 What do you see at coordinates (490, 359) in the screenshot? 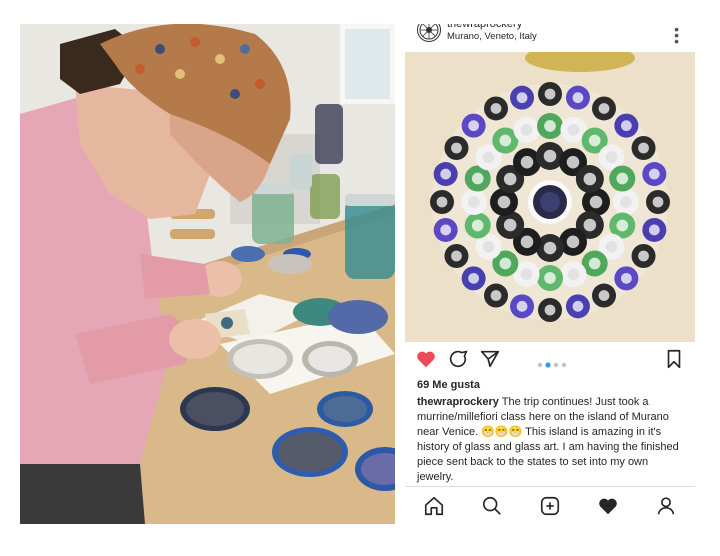
I see `send-icon` at bounding box center [490, 359].